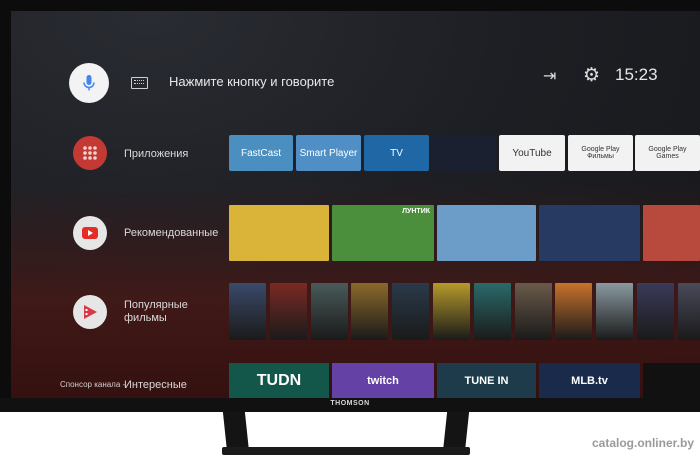  I want to click on recommended-row-icon, so click(90, 233).